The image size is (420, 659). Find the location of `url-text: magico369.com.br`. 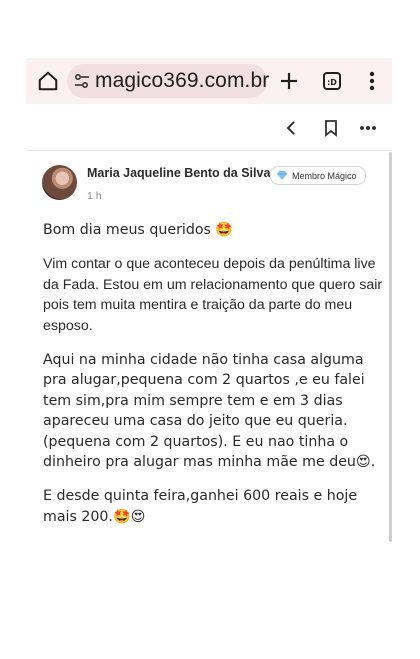

url-text: magico369.com.br is located at coordinates (182, 81).